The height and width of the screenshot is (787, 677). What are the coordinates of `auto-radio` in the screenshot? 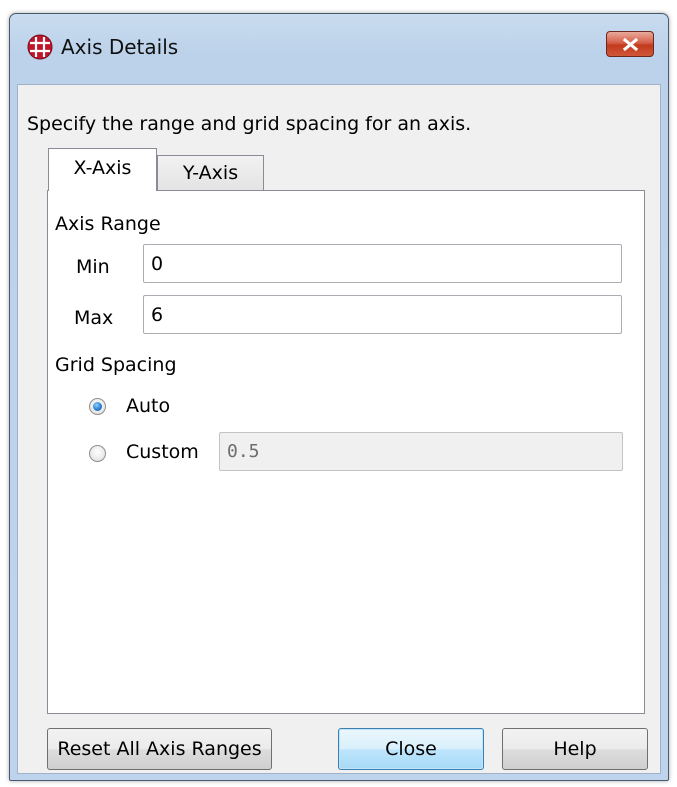 It's located at (97, 406).